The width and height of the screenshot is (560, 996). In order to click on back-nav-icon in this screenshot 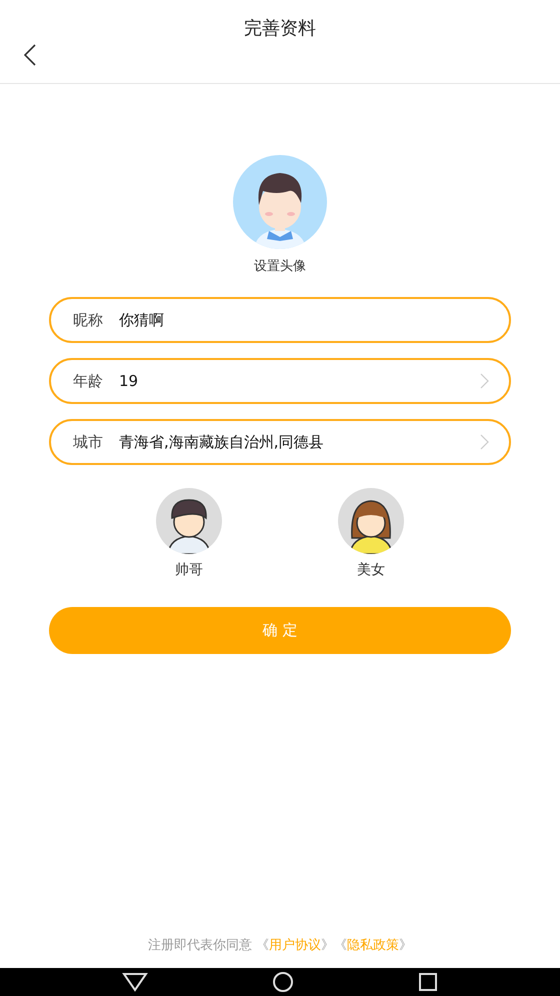, I will do `click(135, 982)`.